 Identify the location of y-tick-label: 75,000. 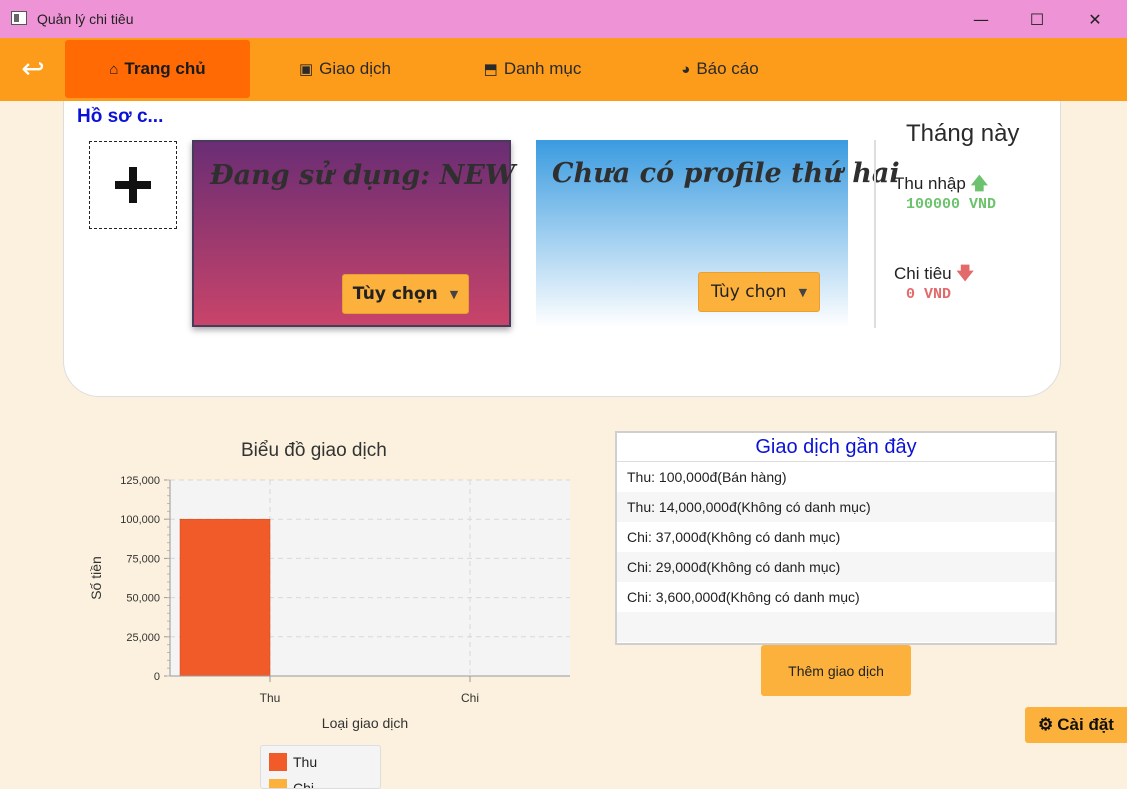
(143, 559).